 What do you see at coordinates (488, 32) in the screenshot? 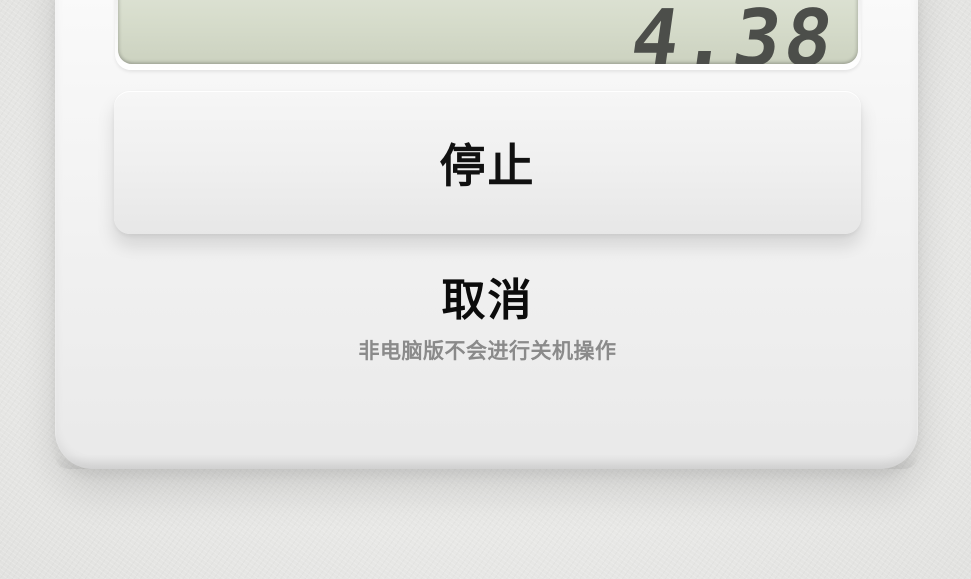
I see `lcd-display: 4.38` at bounding box center [488, 32].